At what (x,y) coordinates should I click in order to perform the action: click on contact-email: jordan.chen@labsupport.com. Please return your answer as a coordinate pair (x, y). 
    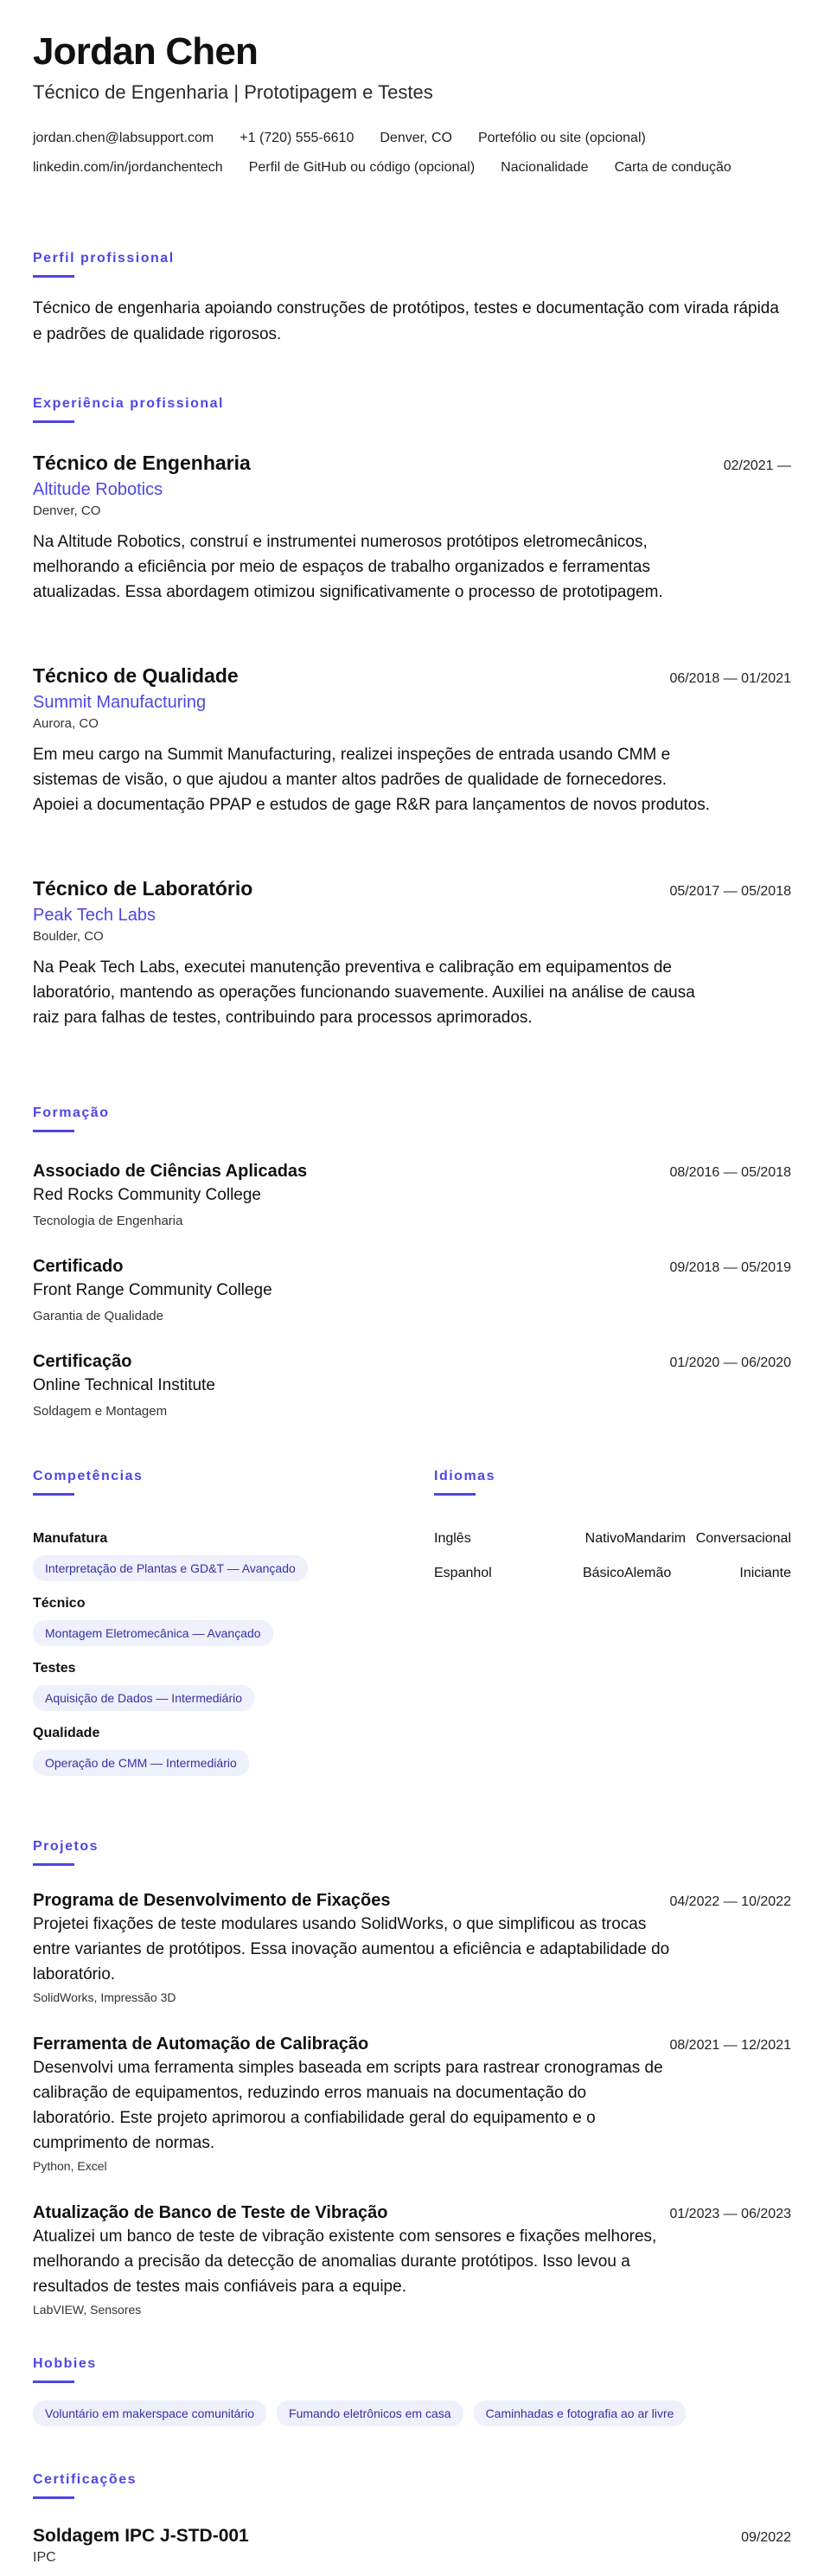
    Looking at the image, I should click on (123, 138).